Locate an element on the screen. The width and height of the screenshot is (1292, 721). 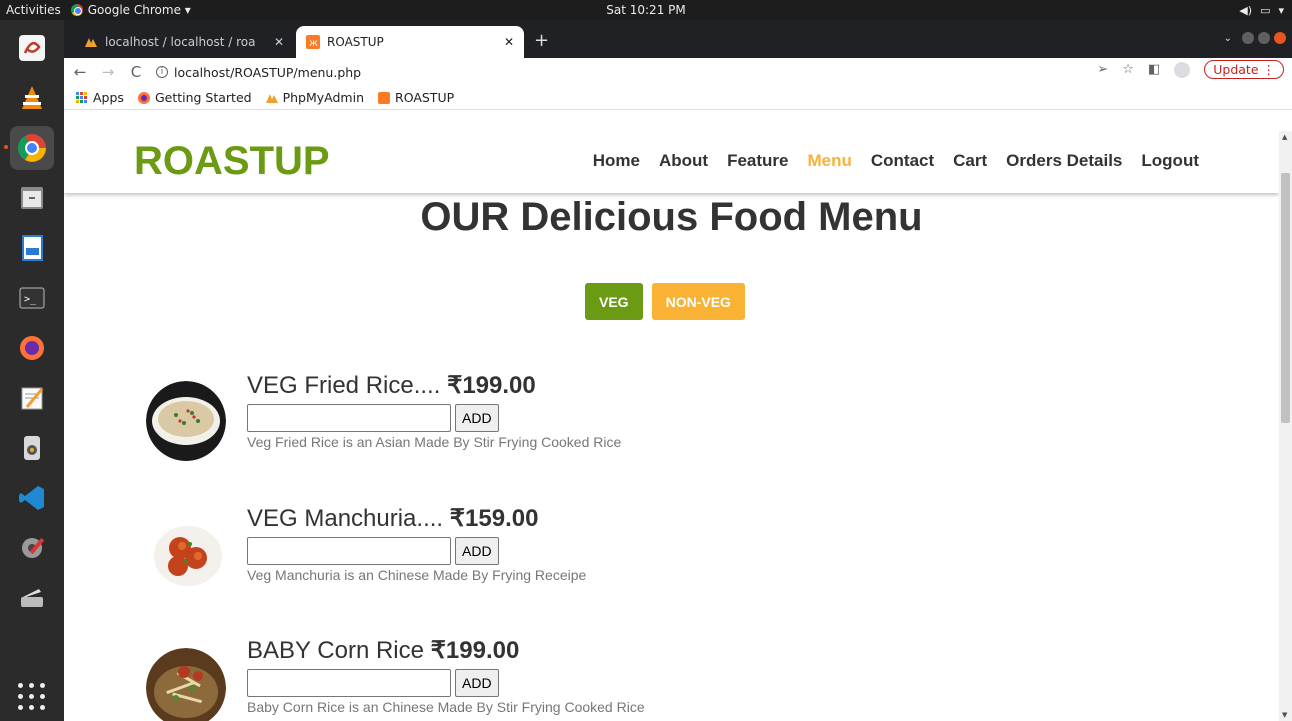
tab-search-icon: ⌄ is located at coordinates (1228, 38).